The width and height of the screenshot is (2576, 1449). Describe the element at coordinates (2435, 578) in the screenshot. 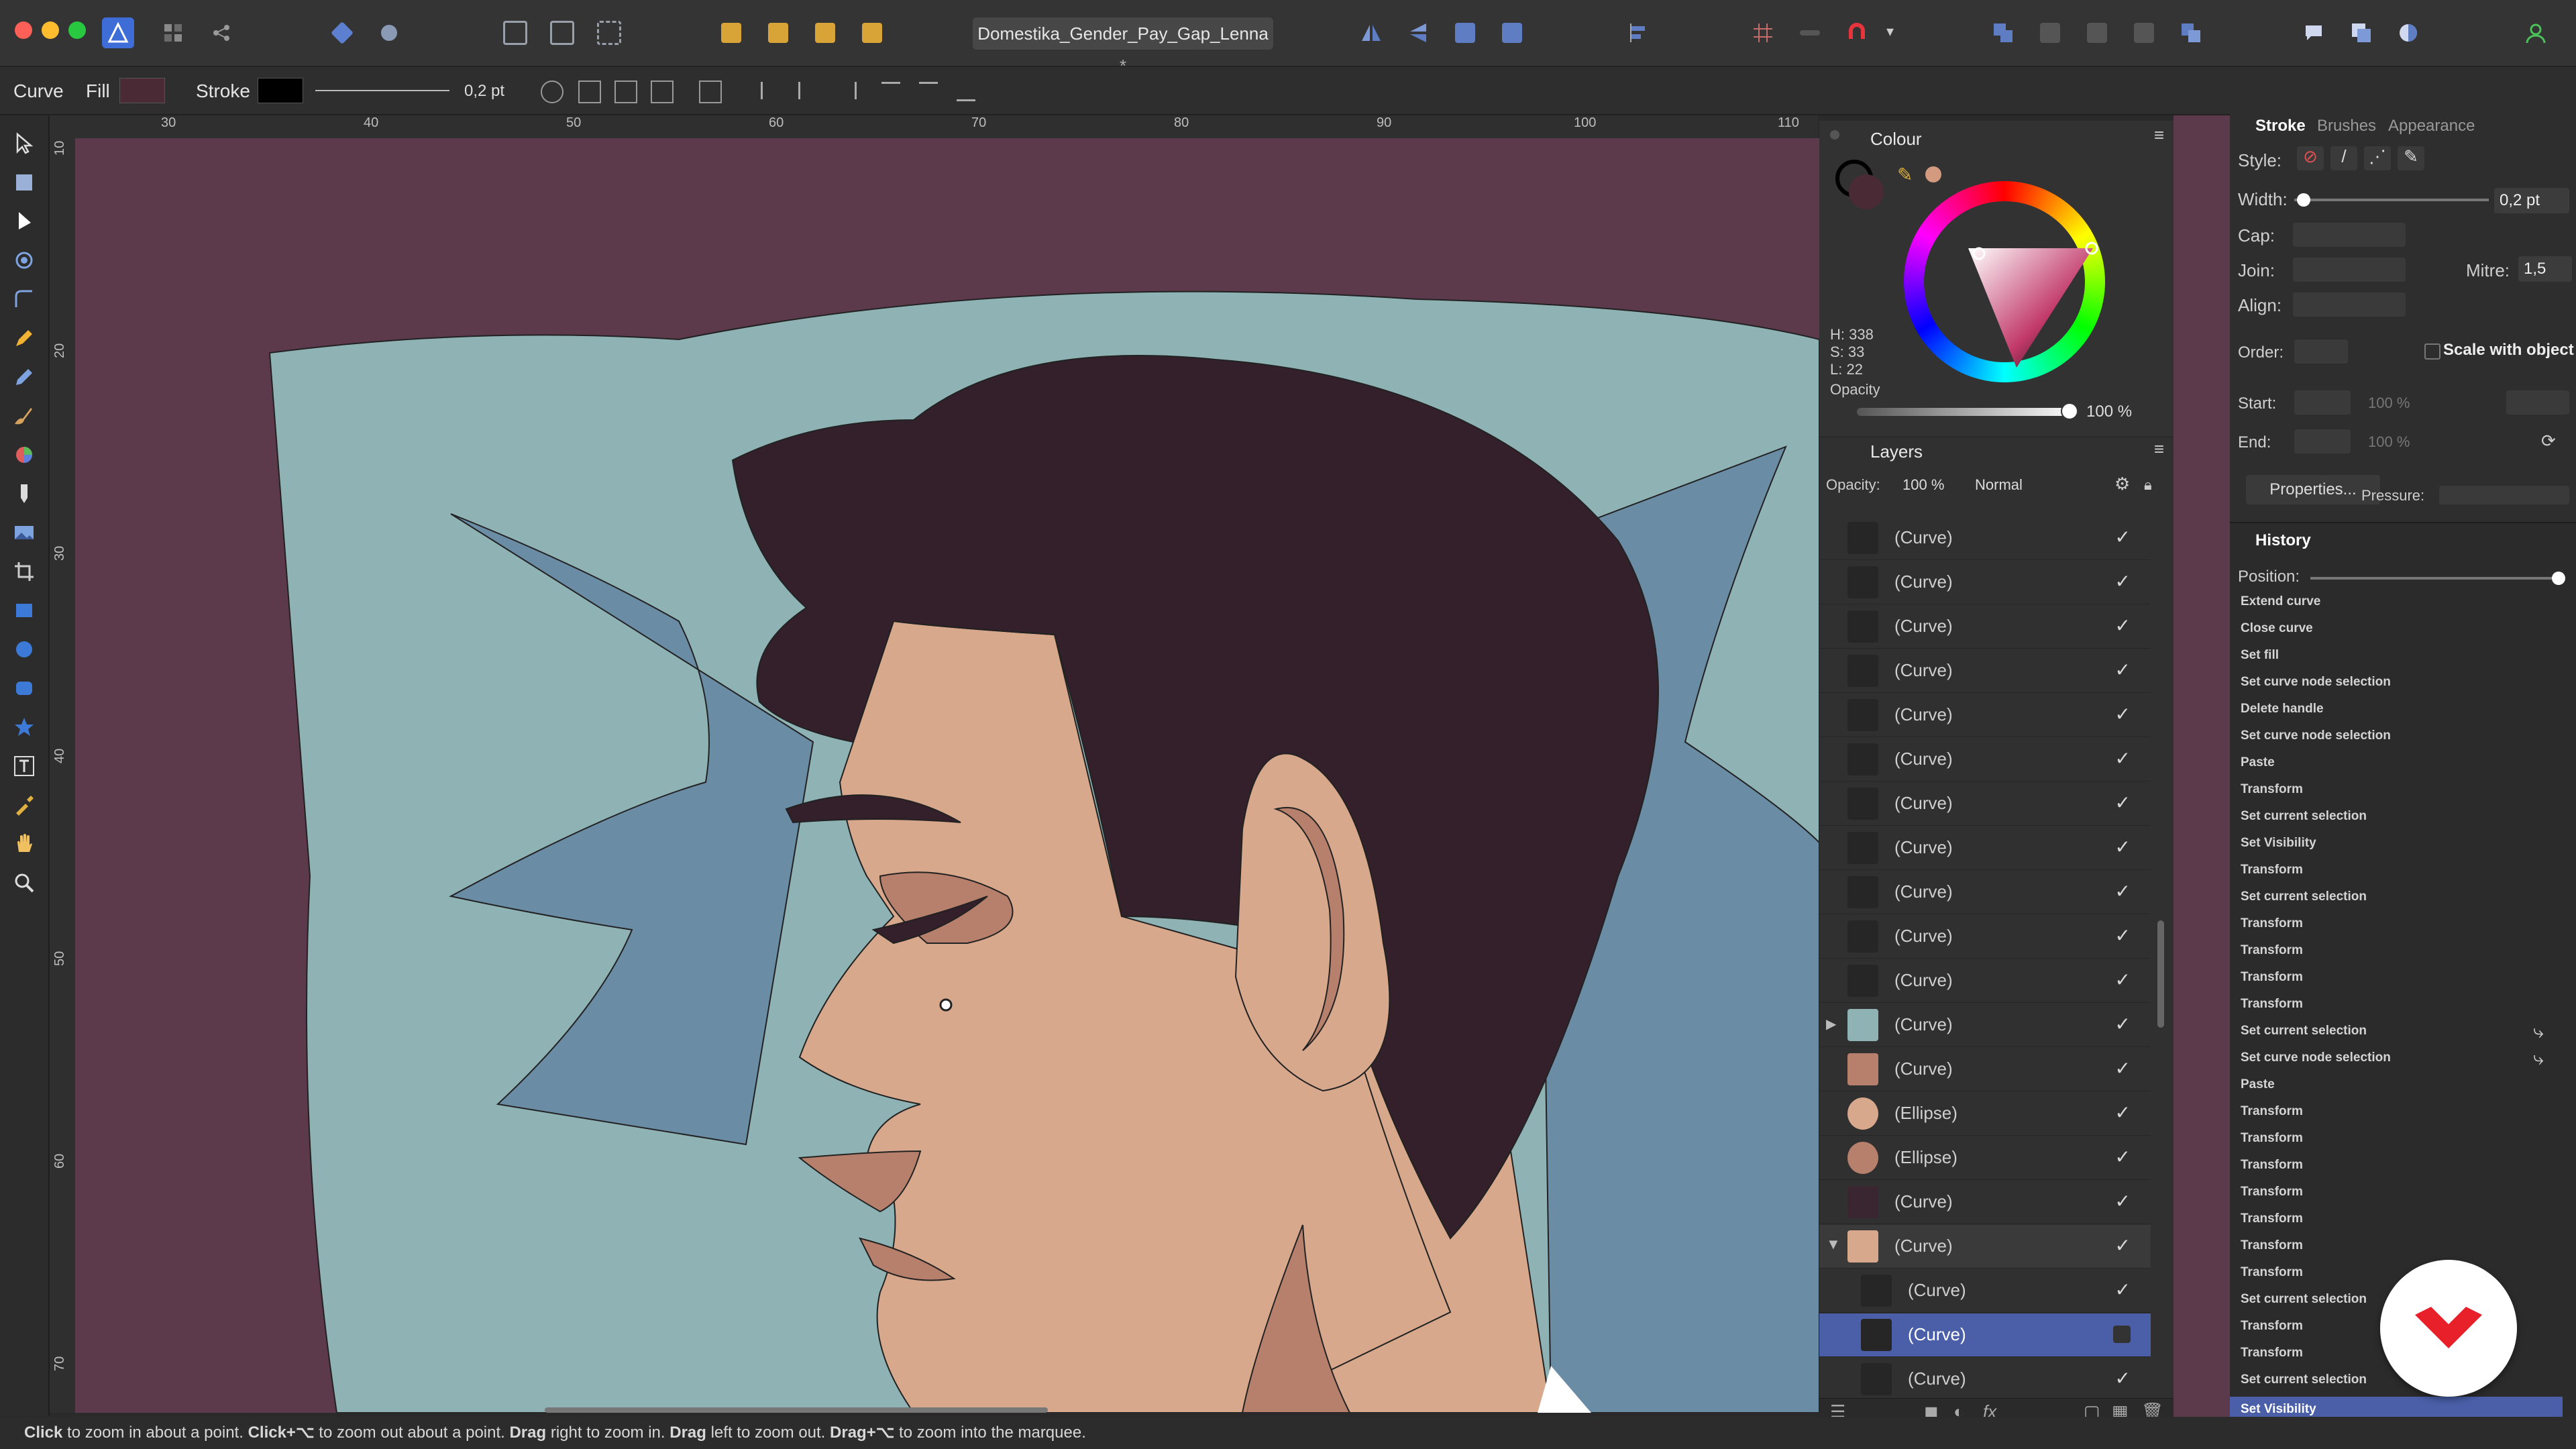

I see `history-position-slider` at that location.